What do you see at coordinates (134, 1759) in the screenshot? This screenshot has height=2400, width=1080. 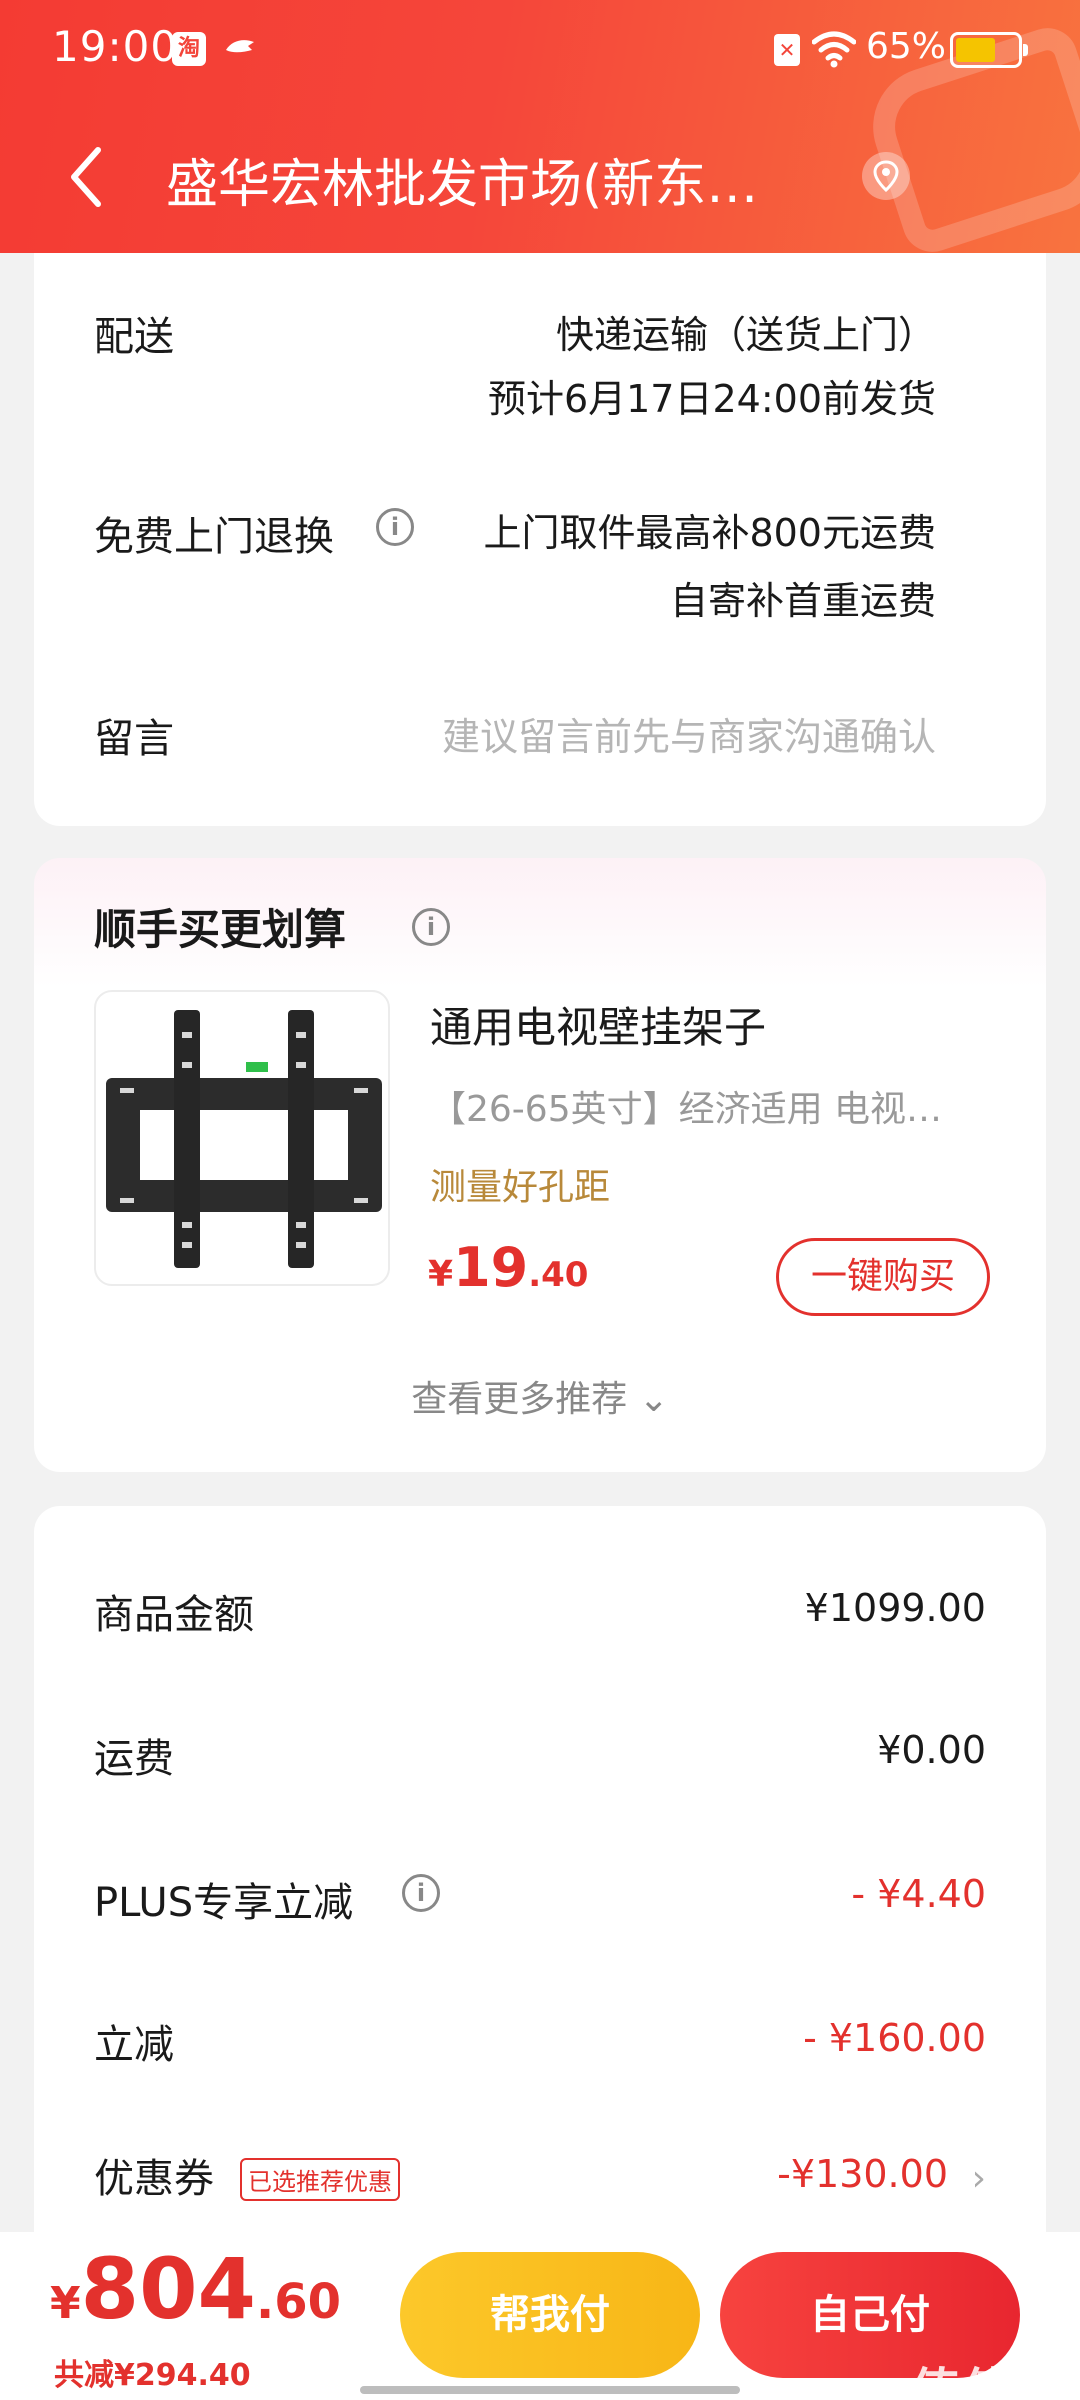 I see `shipping-label: 运费` at bounding box center [134, 1759].